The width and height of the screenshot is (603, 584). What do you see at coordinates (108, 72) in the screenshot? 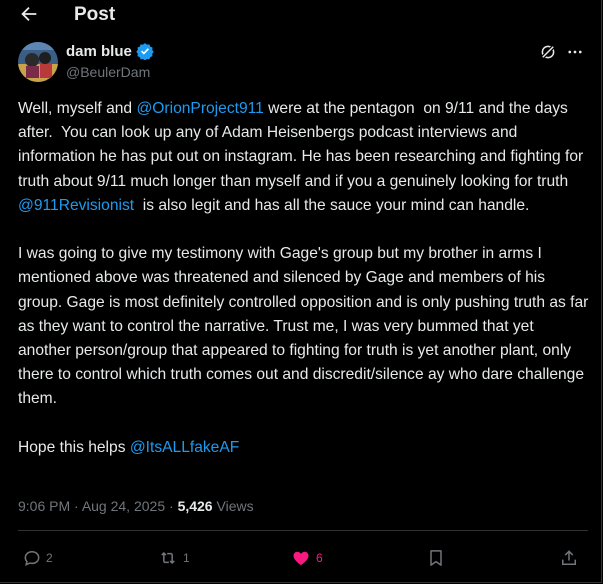
I see `author-handle: @BeulerDam` at bounding box center [108, 72].